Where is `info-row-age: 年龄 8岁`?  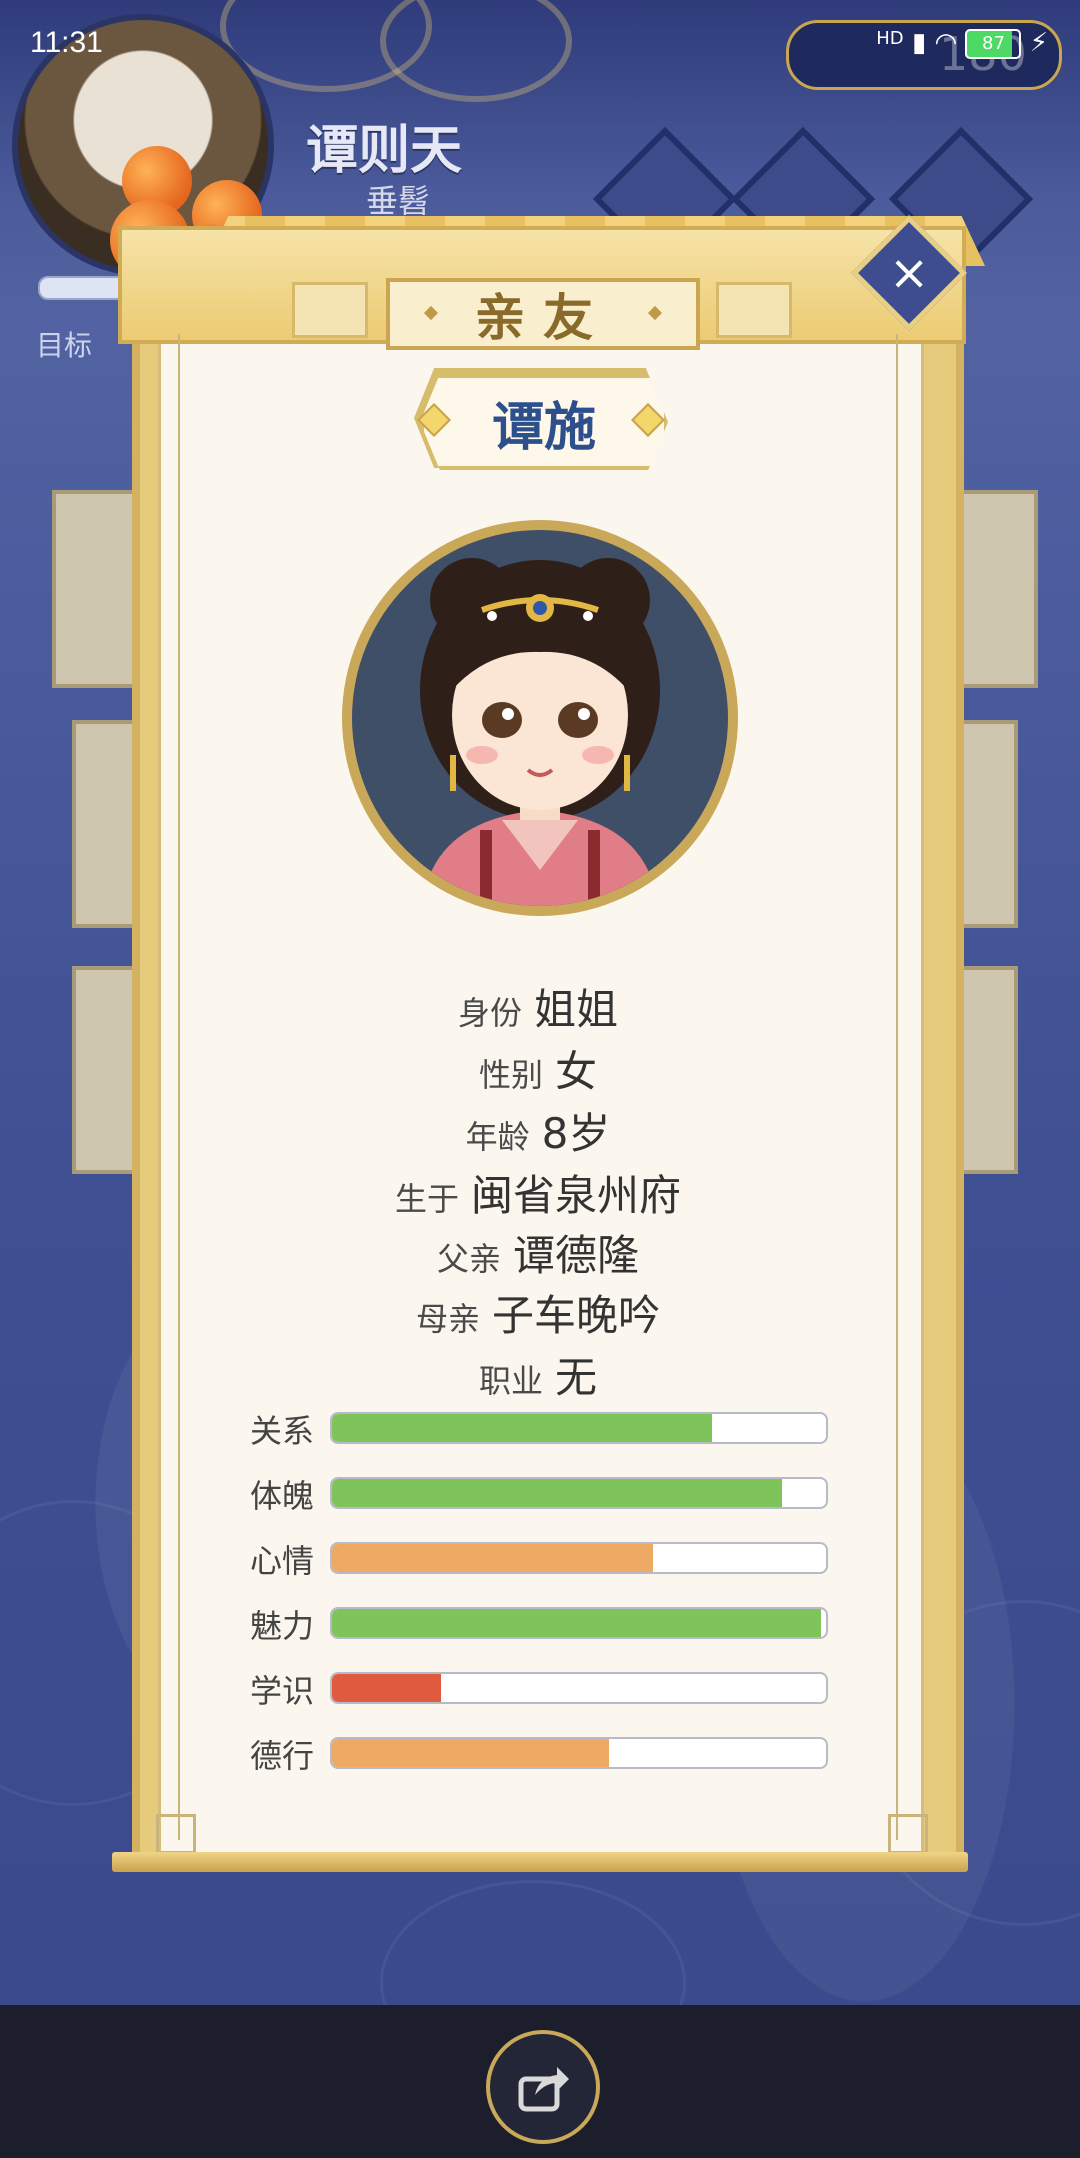
info-row-age: 年龄 8岁 is located at coordinates (538, 1130).